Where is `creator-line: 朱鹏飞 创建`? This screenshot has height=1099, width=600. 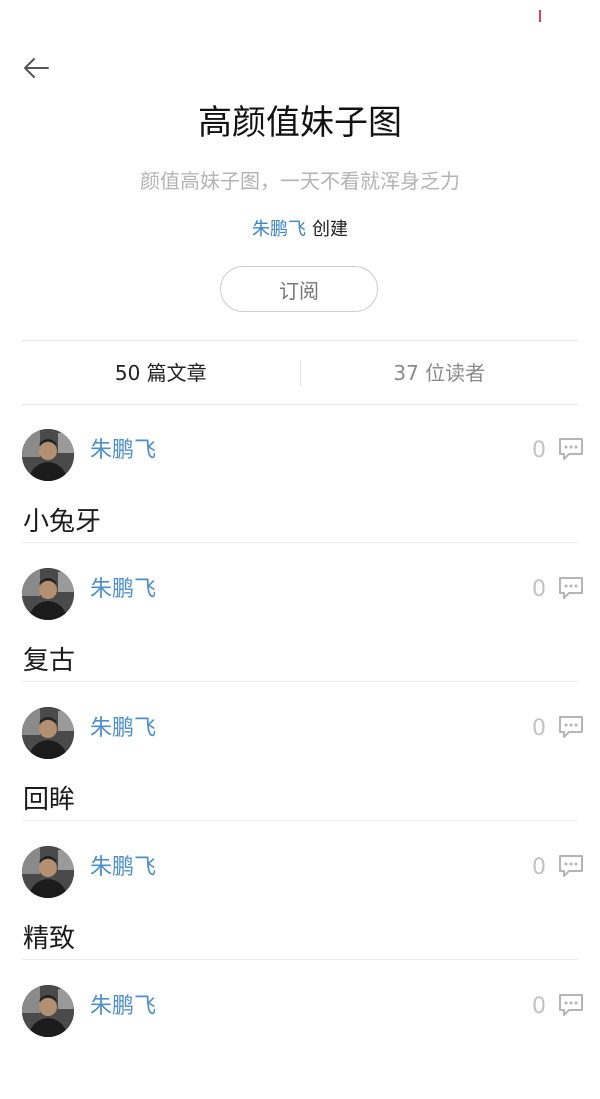 creator-line: 朱鹏飞 创建 is located at coordinates (300, 230).